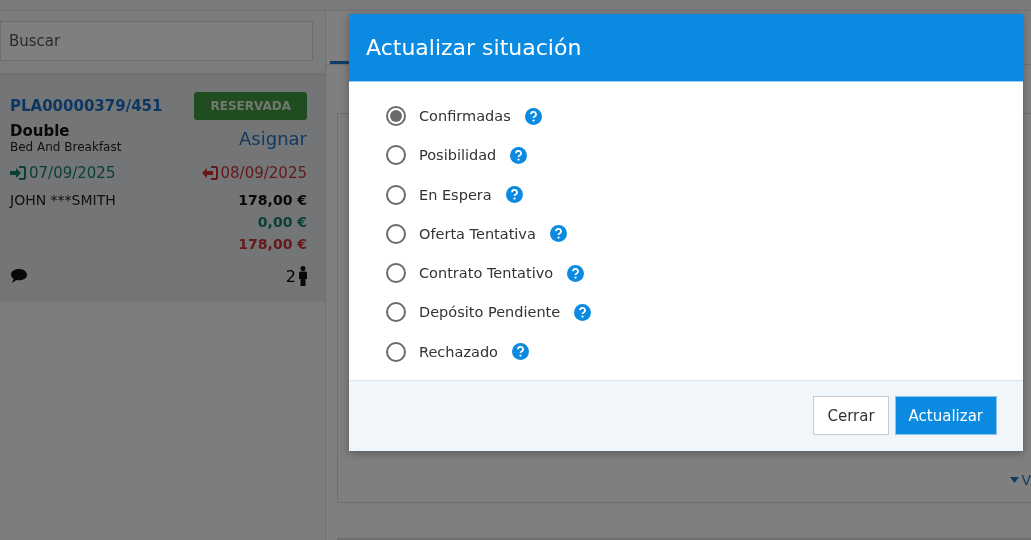  Describe the element at coordinates (465, 116) in the screenshot. I see `option-label: Confirmadas` at that location.